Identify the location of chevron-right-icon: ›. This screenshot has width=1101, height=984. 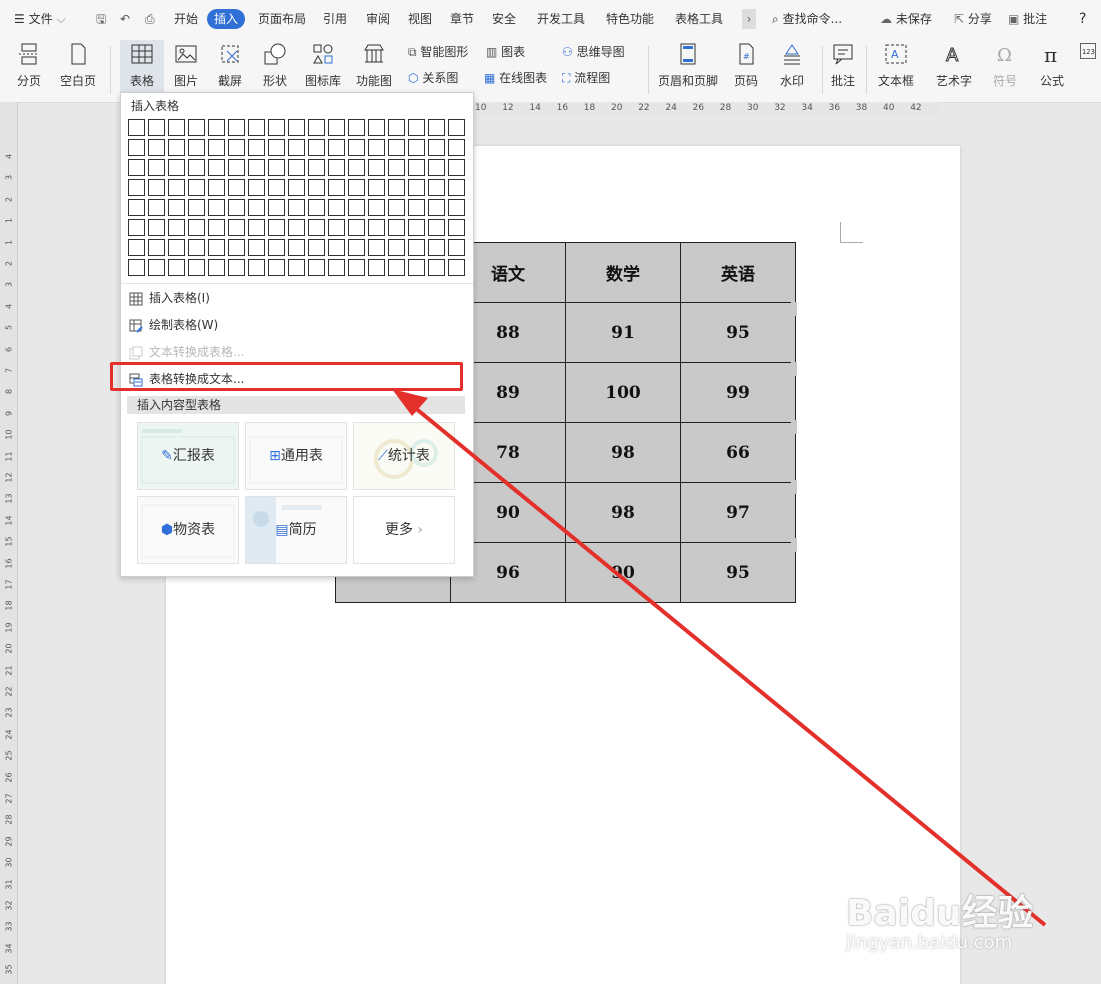
(420, 530).